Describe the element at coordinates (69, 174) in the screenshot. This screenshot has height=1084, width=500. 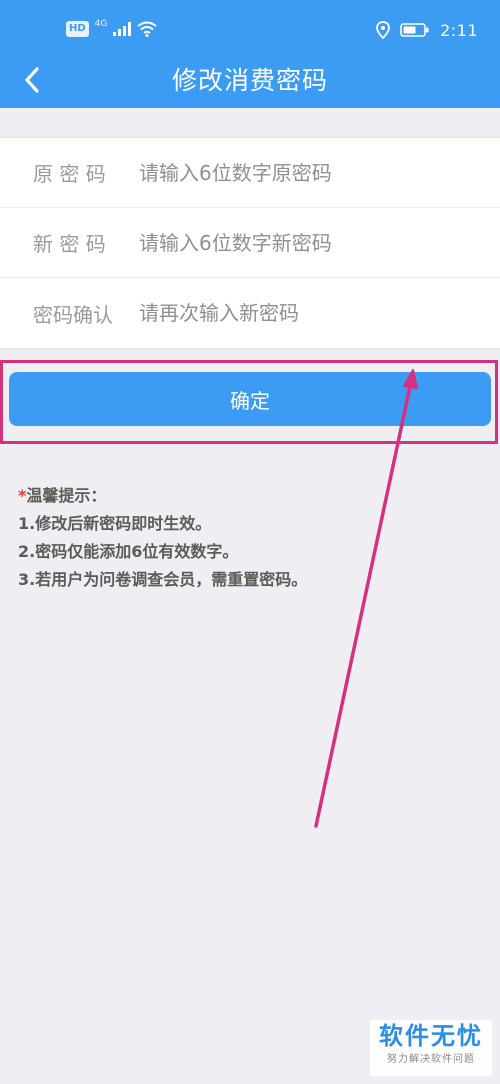
I see `old-password-label: 原 密 码` at that location.